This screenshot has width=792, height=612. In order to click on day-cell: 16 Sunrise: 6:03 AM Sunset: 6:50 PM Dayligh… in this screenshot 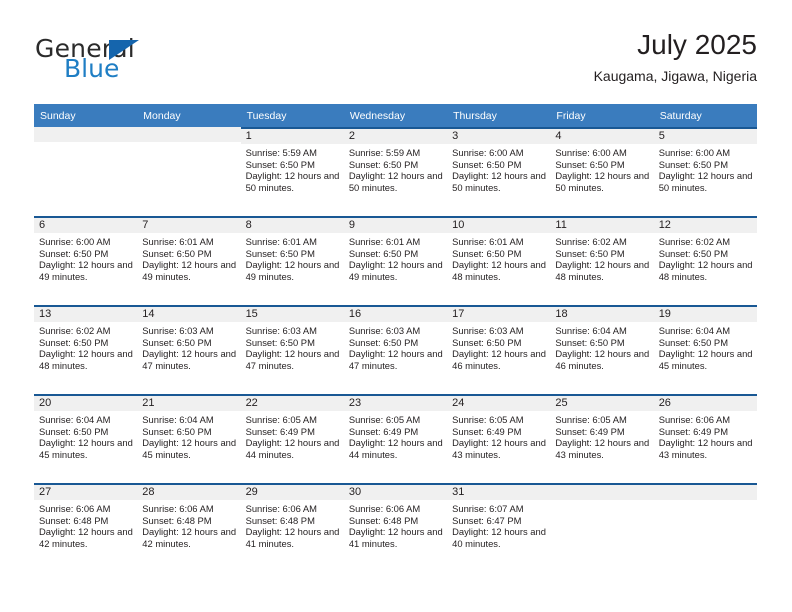, I will do `click(395, 349)`.